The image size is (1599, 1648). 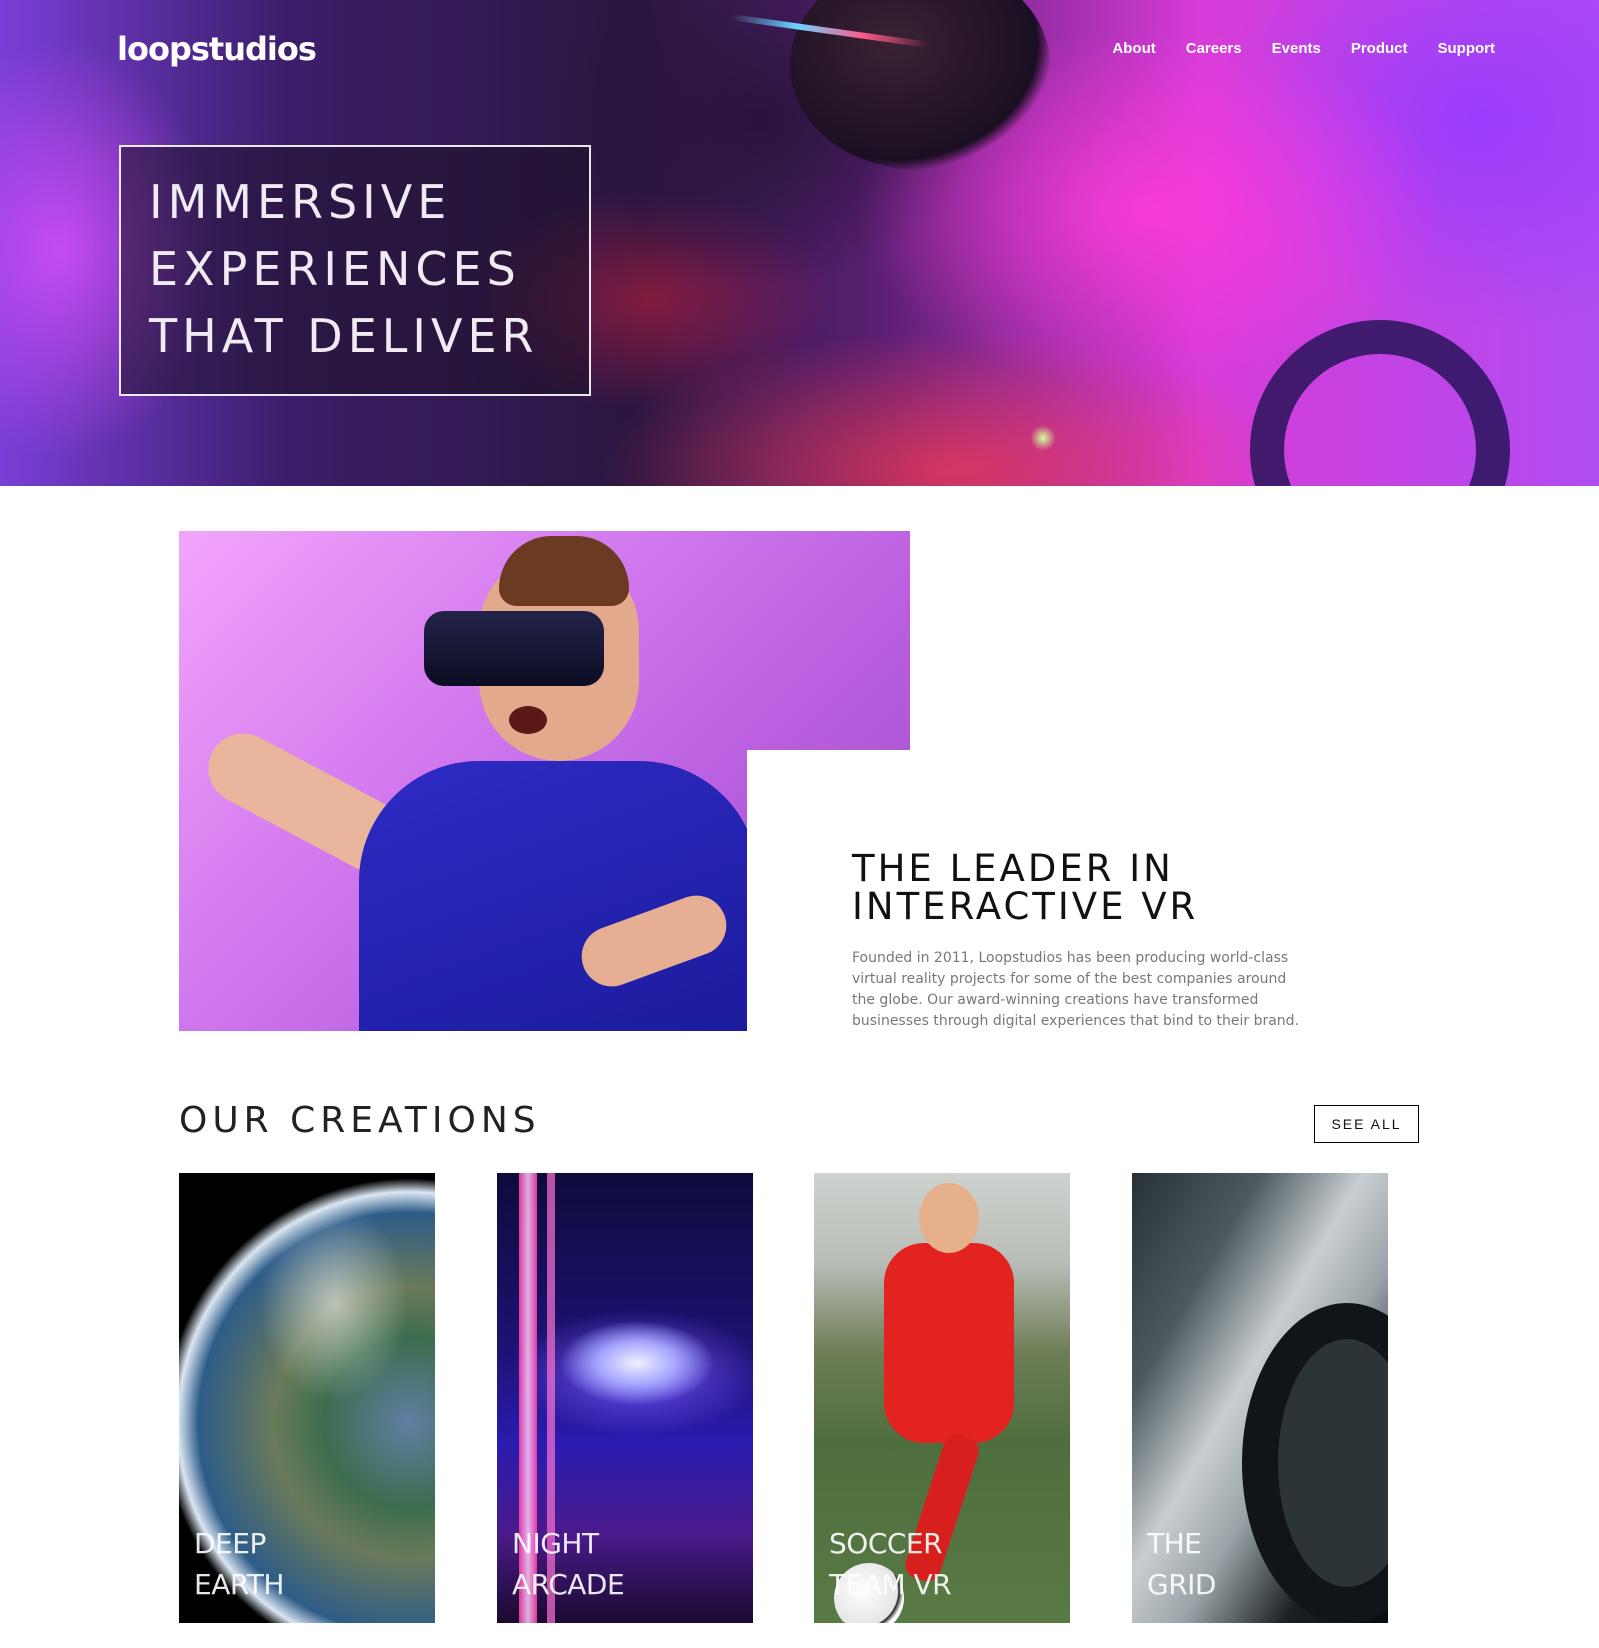 I want to click on creation-card-deep-earth: DEEP EARTH, so click(x=307, y=1398).